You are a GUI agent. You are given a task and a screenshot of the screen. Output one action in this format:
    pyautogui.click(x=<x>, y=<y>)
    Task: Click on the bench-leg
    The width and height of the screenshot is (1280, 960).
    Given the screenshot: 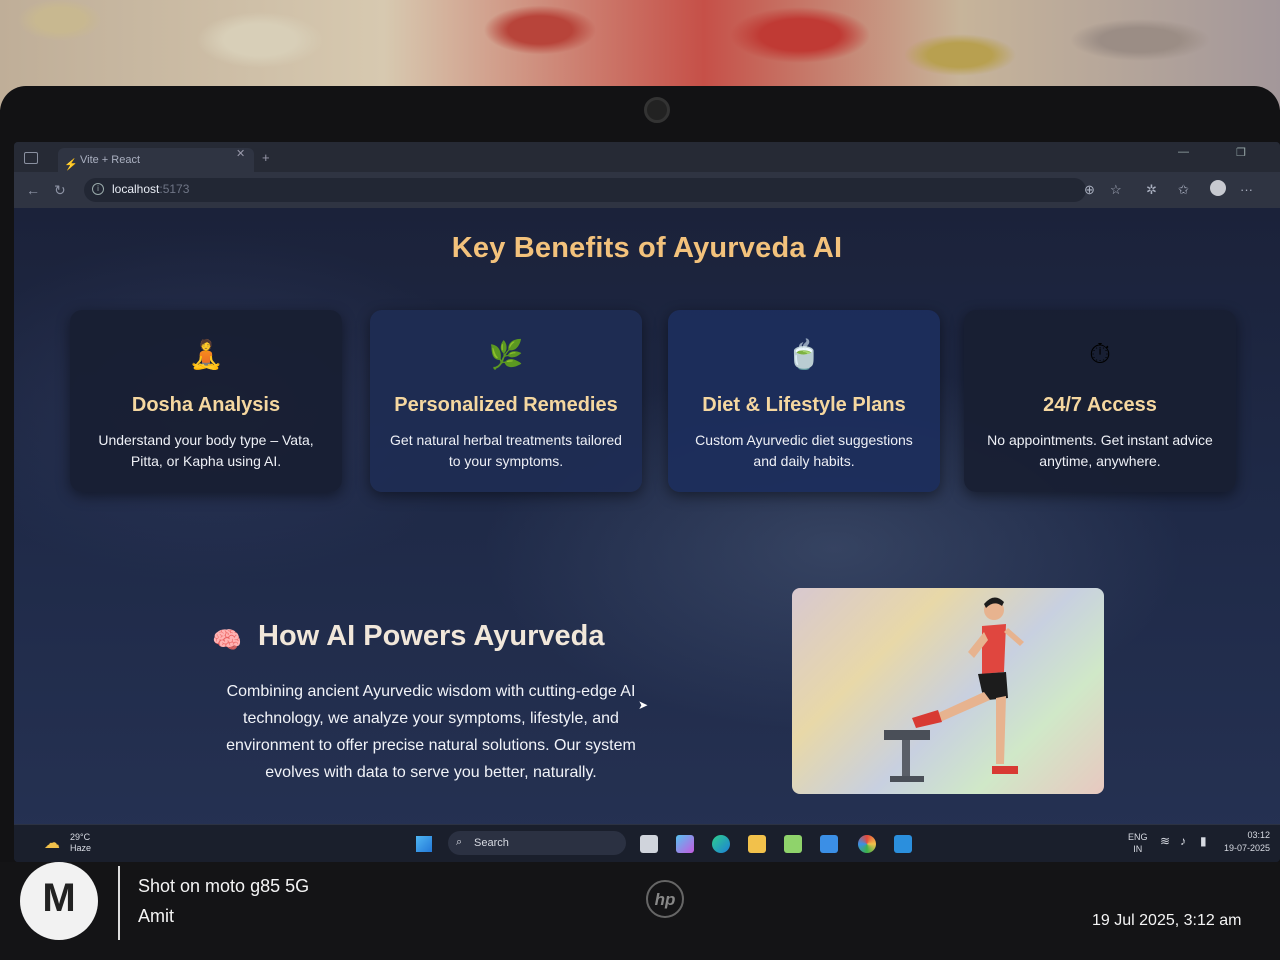 What is the action you would take?
    pyautogui.click(x=906, y=760)
    